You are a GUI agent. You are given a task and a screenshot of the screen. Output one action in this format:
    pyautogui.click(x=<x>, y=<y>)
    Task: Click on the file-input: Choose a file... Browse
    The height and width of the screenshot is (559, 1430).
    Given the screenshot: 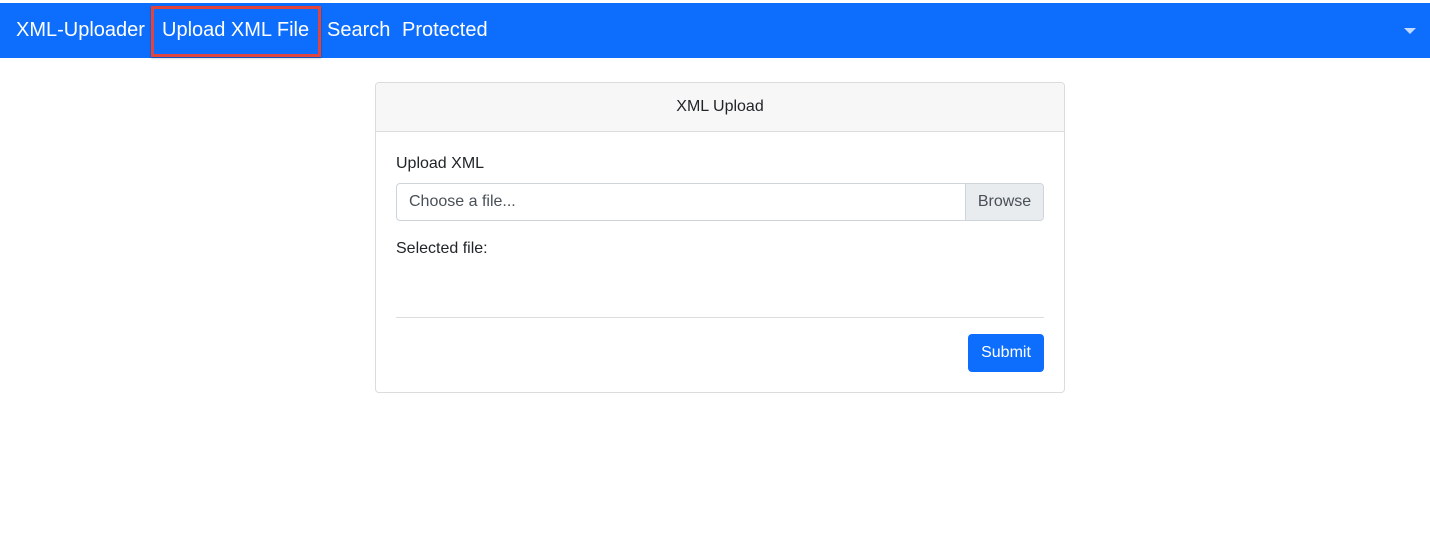 What is the action you would take?
    pyautogui.click(x=720, y=202)
    